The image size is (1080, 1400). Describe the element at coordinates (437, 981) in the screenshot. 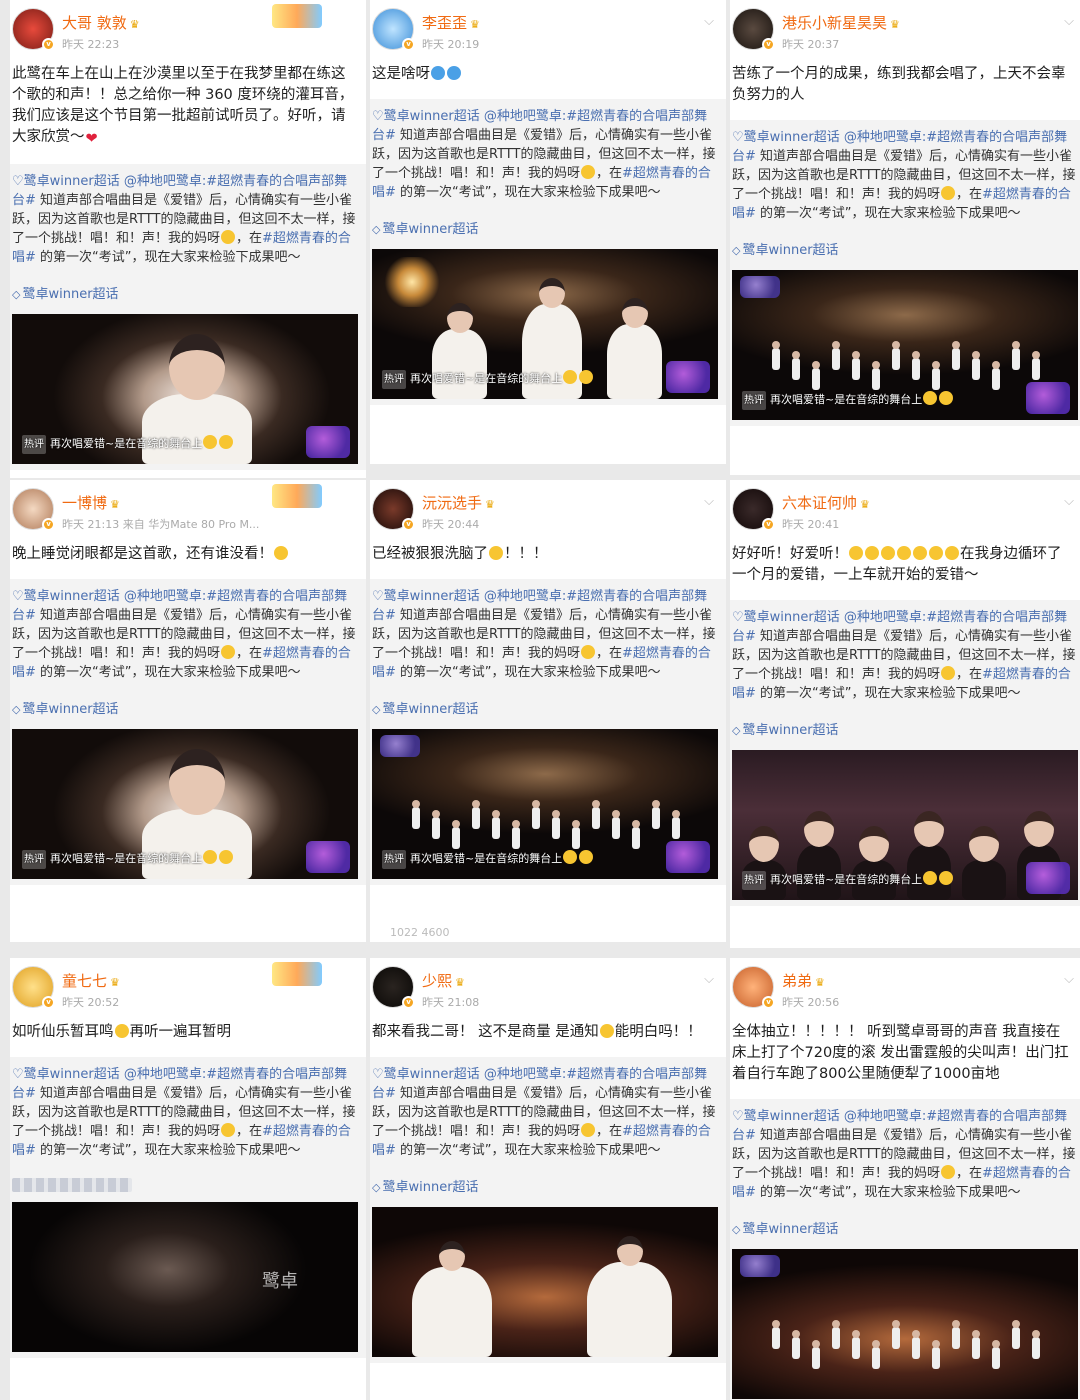

I see `username-text: 少熙` at that location.